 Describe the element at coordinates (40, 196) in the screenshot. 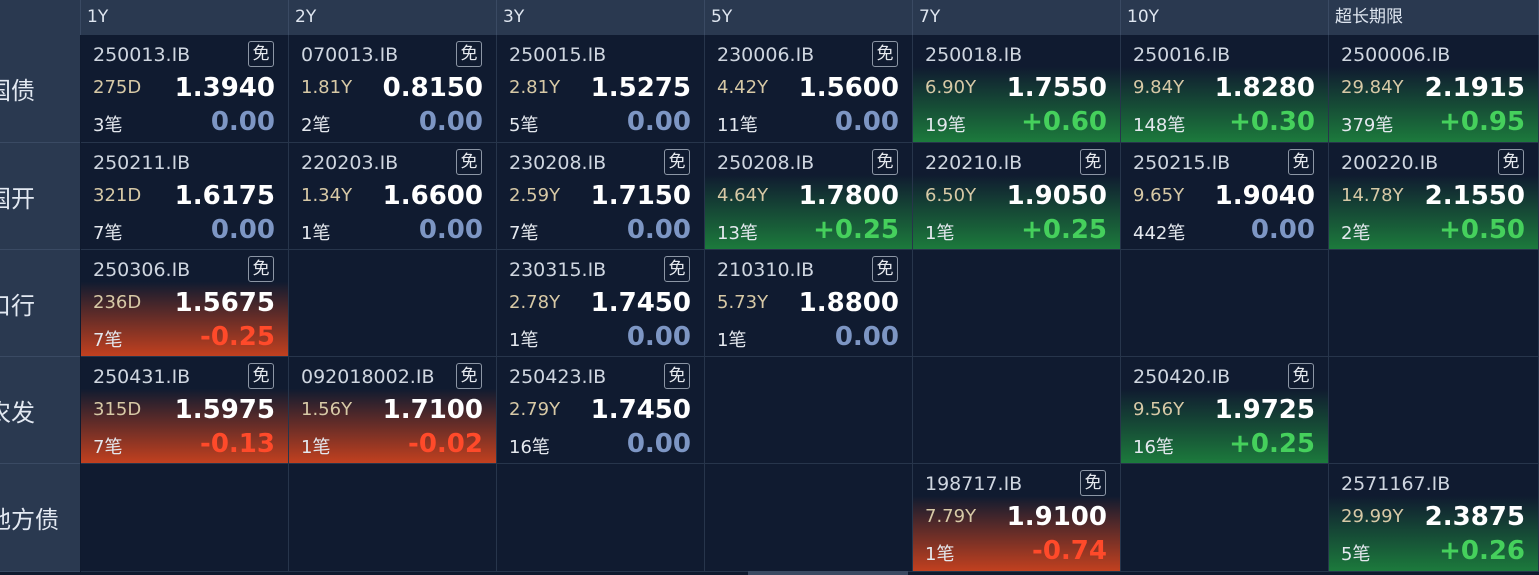

I see `row-label: 国开` at that location.